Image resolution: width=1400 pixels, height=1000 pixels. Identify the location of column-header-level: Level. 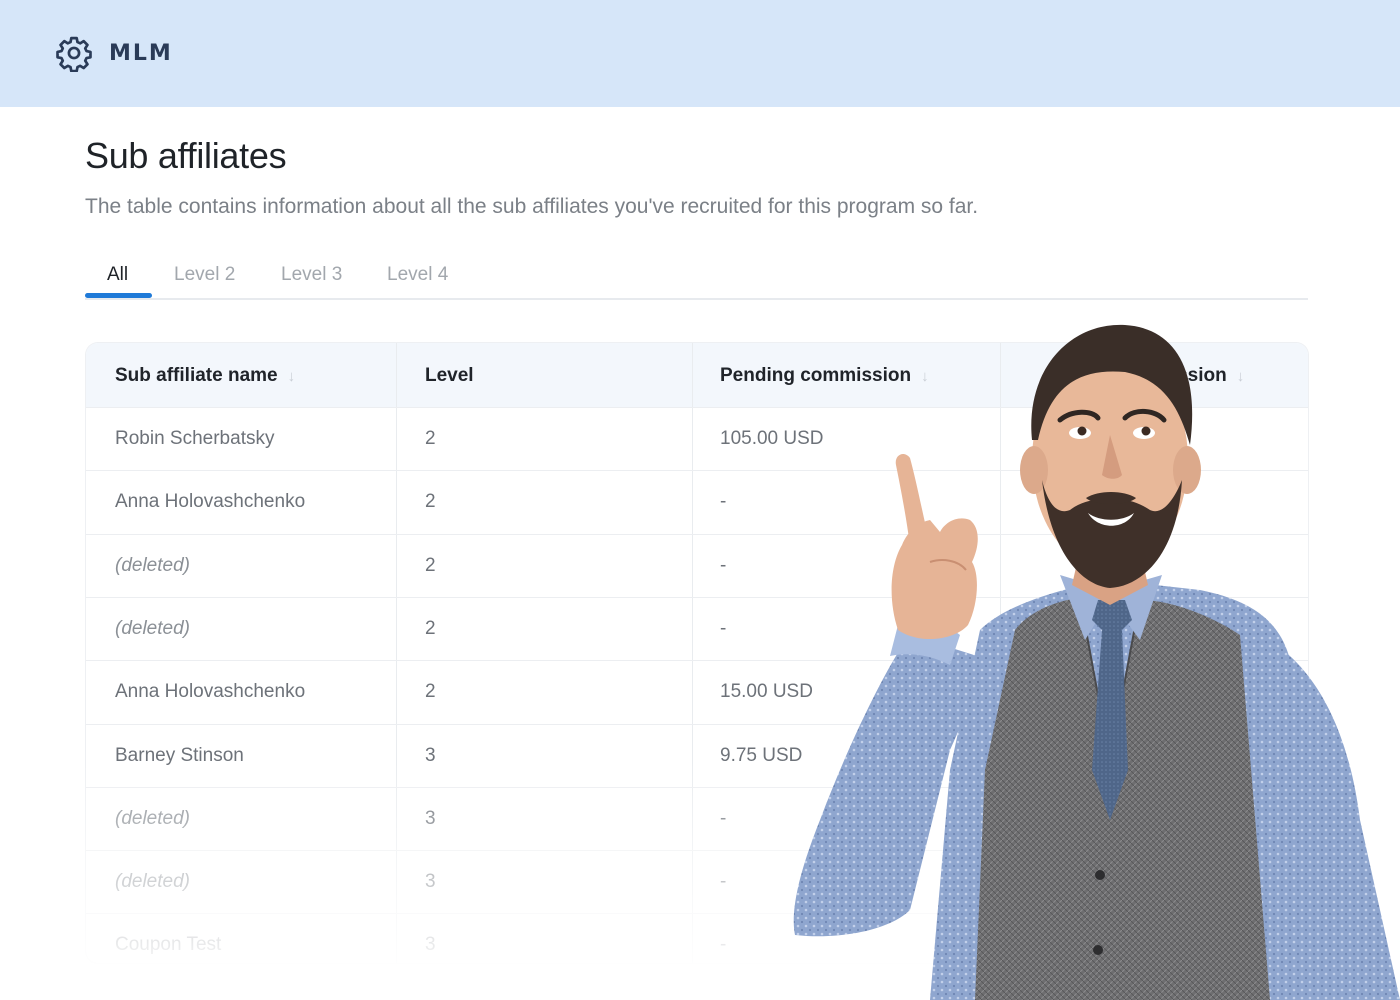
(449, 376).